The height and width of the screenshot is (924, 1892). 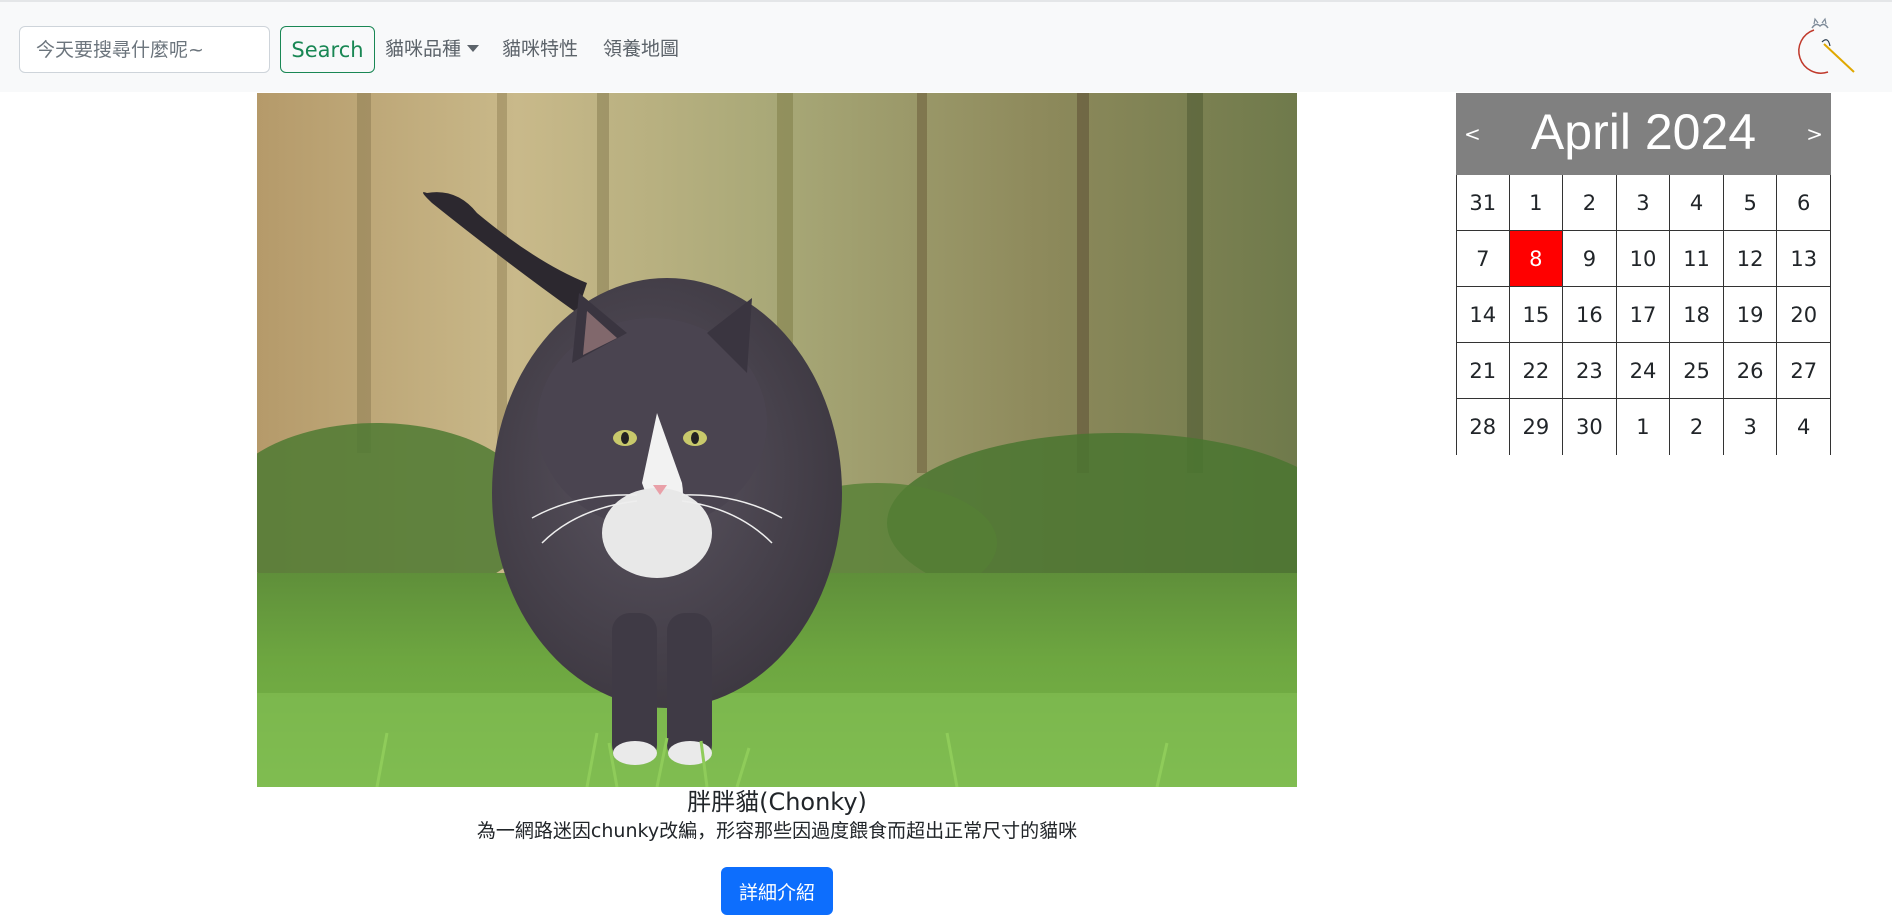 What do you see at coordinates (423, 49) in the screenshot?
I see `nav-breeds-label: 貓咪品種` at bounding box center [423, 49].